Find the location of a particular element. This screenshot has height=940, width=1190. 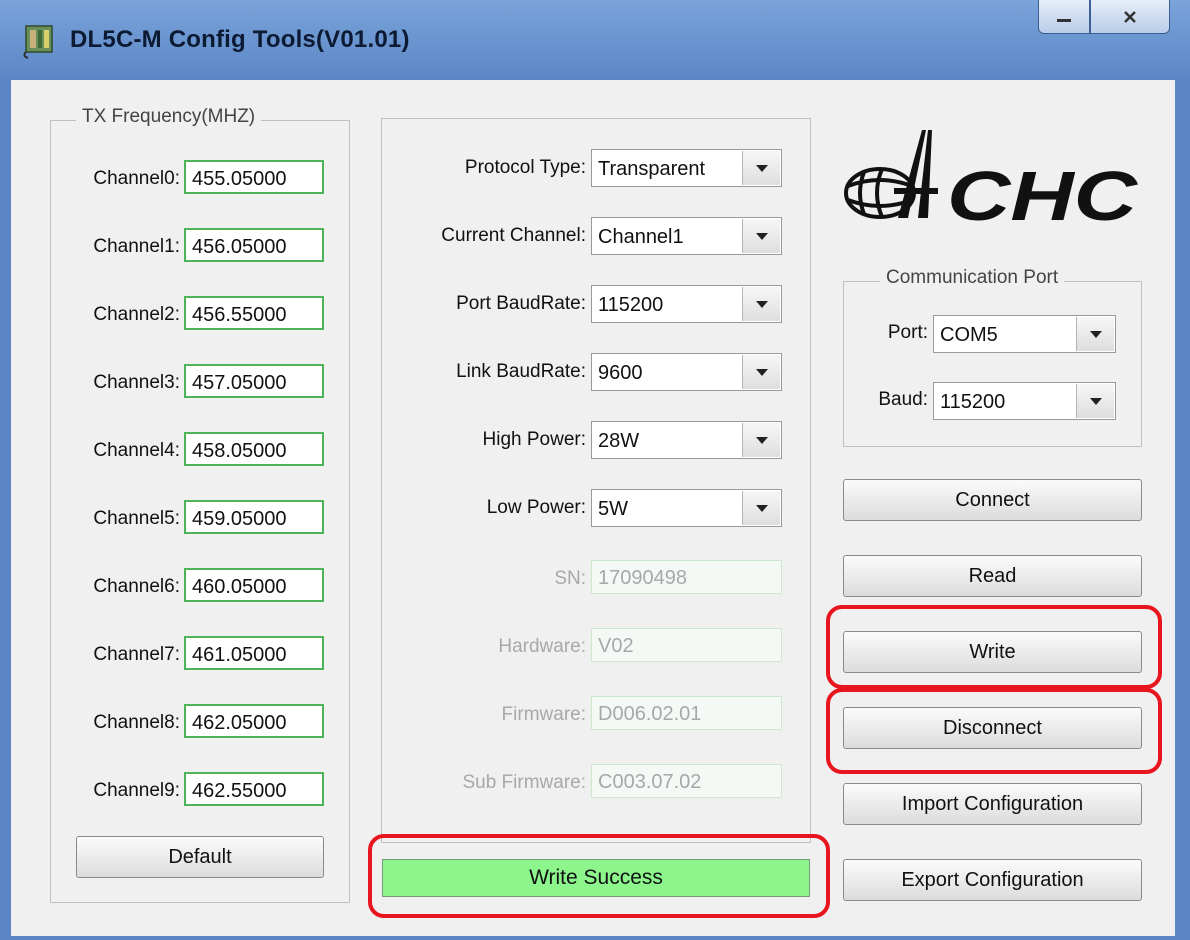

channel7-label: Channel7: is located at coordinates (136, 654).